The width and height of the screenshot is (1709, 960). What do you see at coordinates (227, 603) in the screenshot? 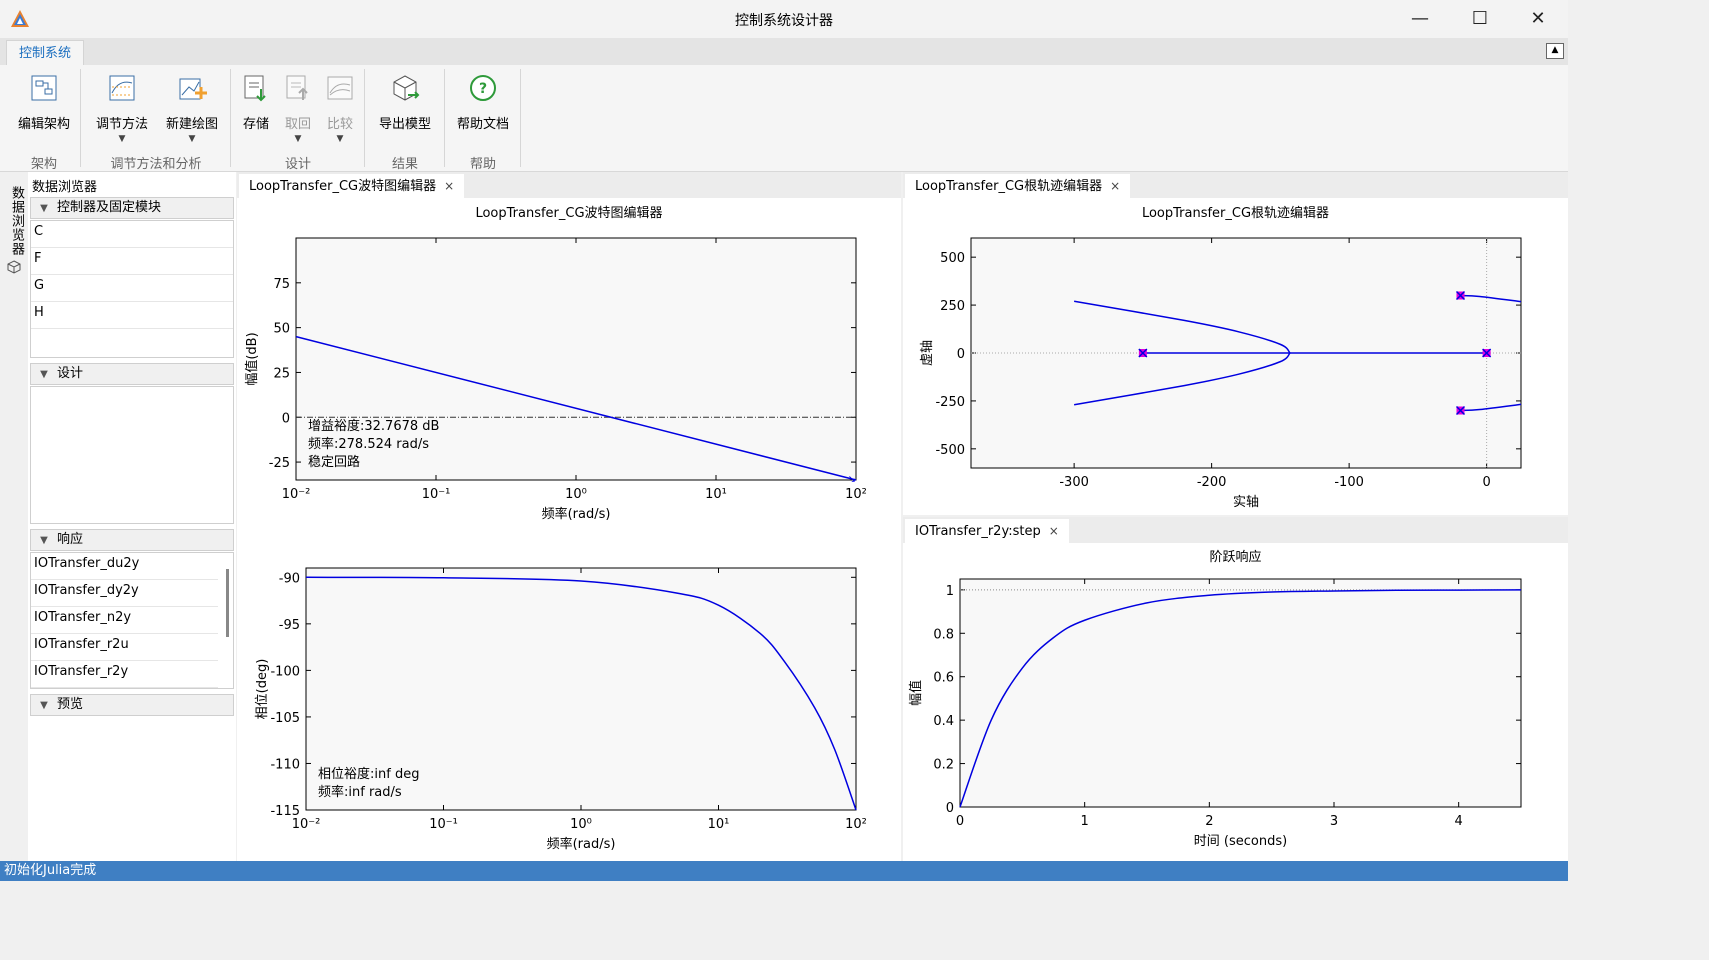
I see `list-scrollbar` at bounding box center [227, 603].